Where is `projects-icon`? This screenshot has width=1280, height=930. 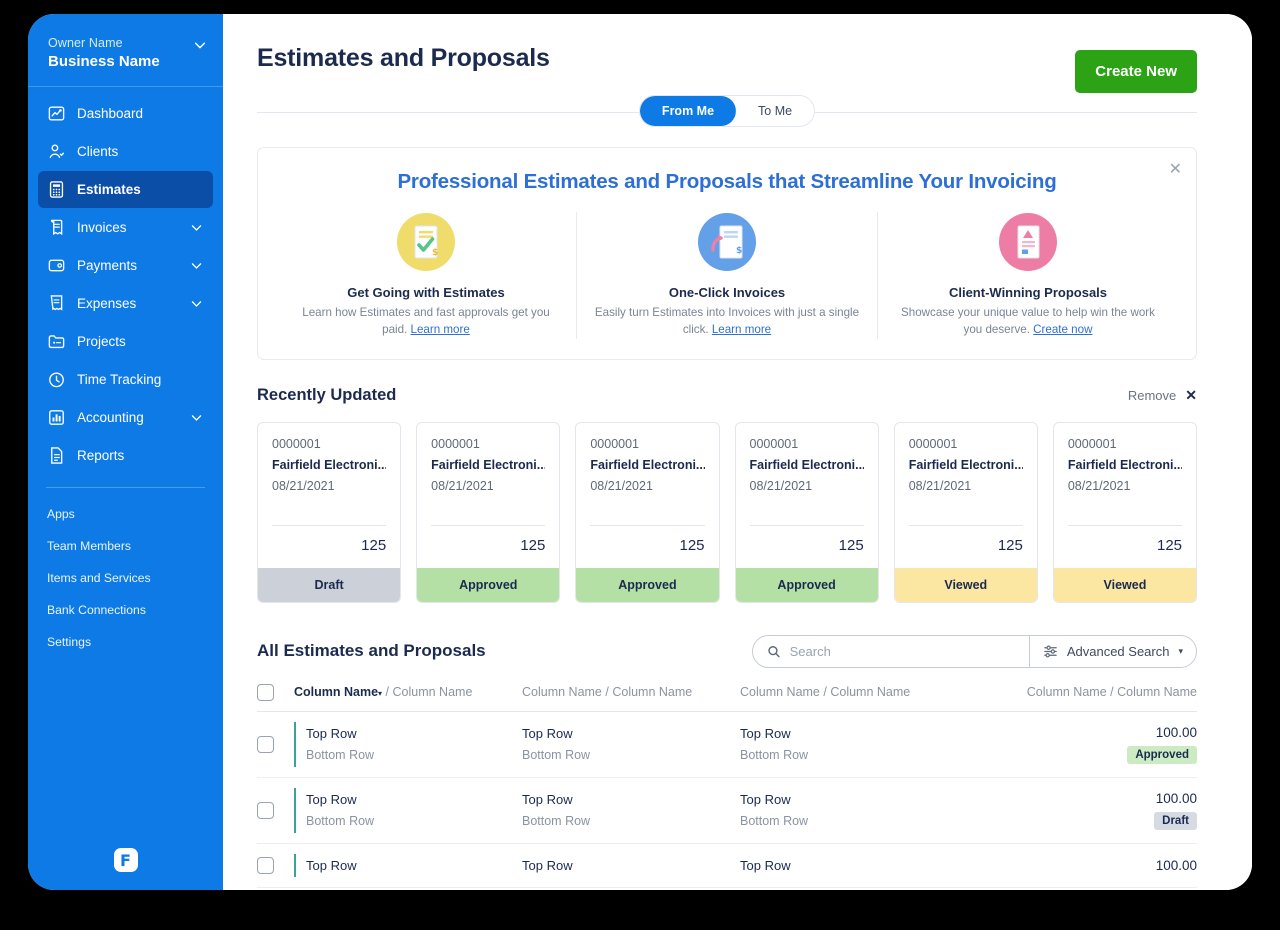
projects-icon is located at coordinates (56, 342).